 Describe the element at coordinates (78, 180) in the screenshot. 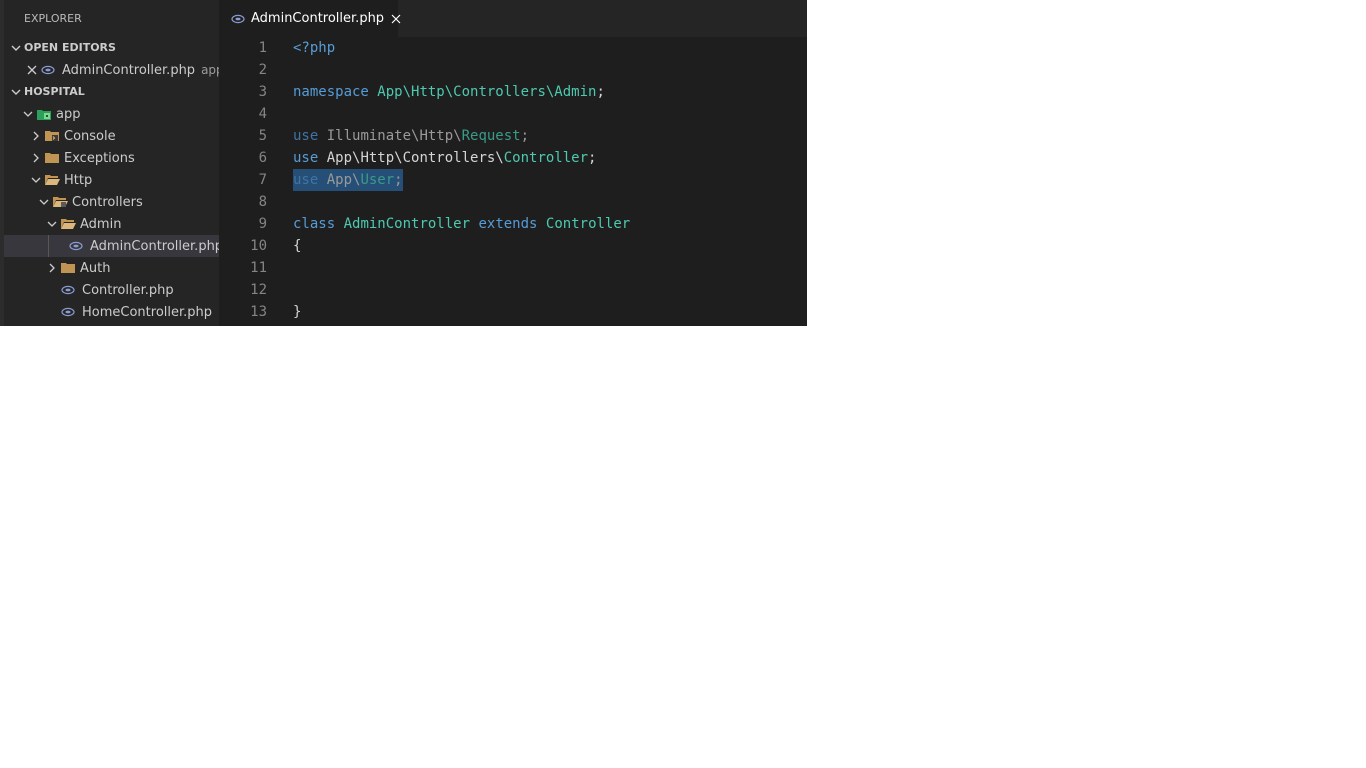

I see `tree-item-label: Http` at that location.